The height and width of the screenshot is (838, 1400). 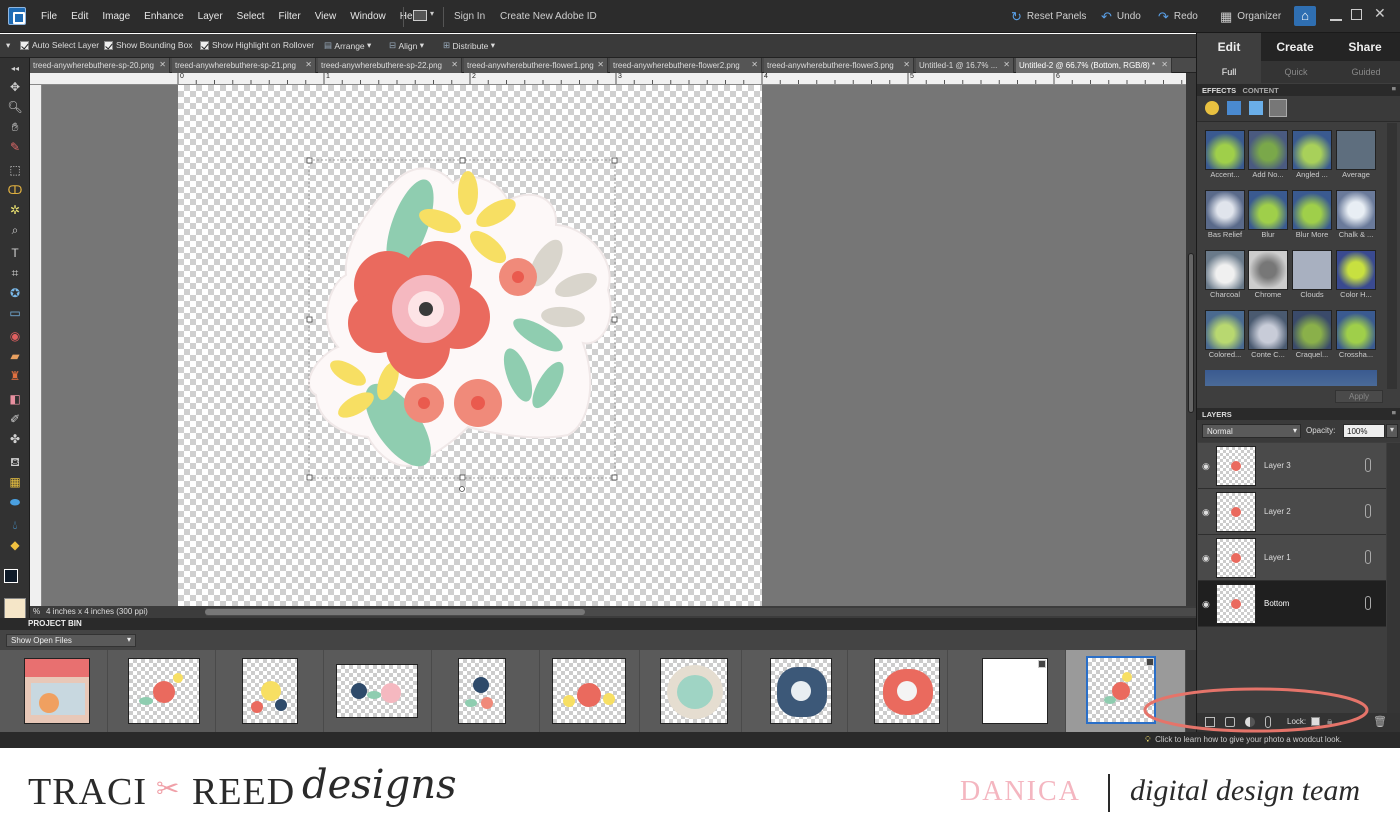 I want to click on effect-accented-edges, so click(x=1225, y=150).